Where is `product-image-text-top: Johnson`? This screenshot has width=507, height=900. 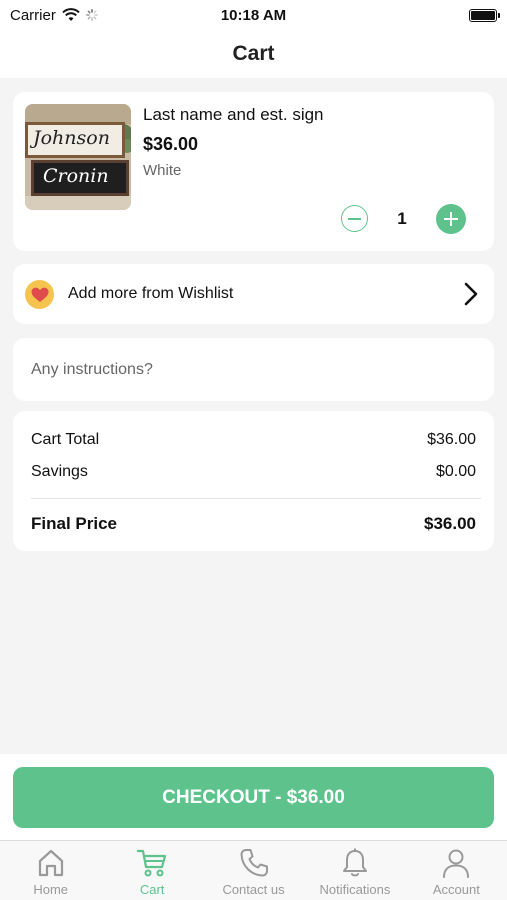
product-image-text-top: Johnson is located at coordinates (71, 138).